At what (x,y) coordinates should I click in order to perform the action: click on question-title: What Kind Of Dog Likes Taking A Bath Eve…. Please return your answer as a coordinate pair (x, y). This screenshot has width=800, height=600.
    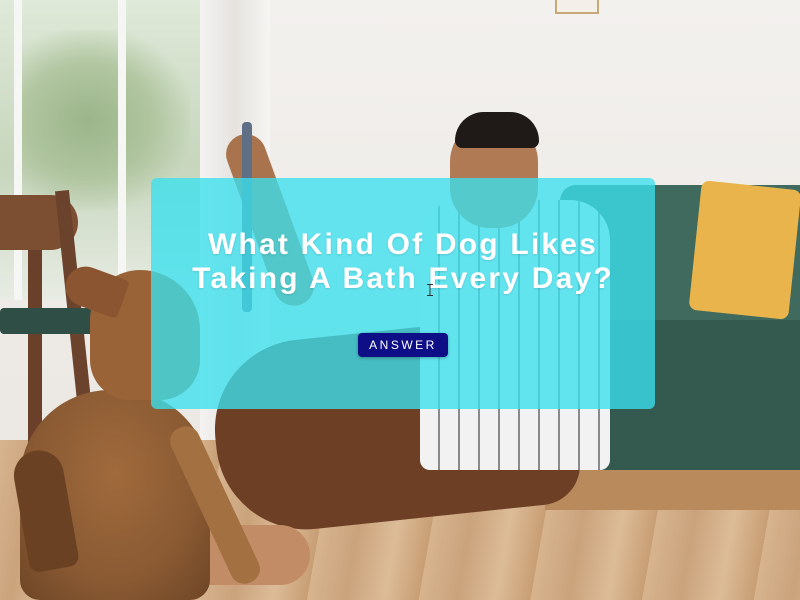
    Looking at the image, I should click on (403, 261).